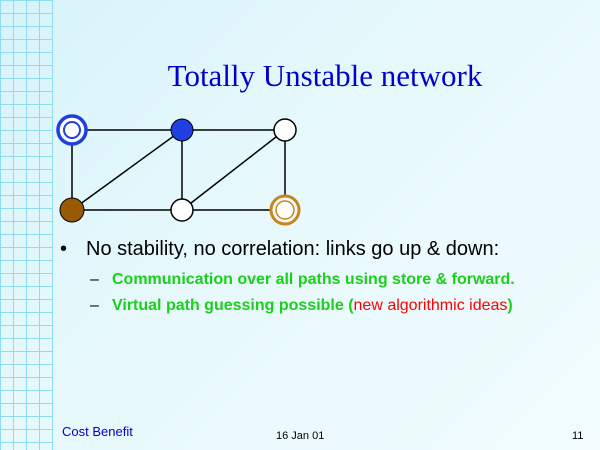  What do you see at coordinates (285, 130) in the screenshot?
I see `node-top-right` at bounding box center [285, 130].